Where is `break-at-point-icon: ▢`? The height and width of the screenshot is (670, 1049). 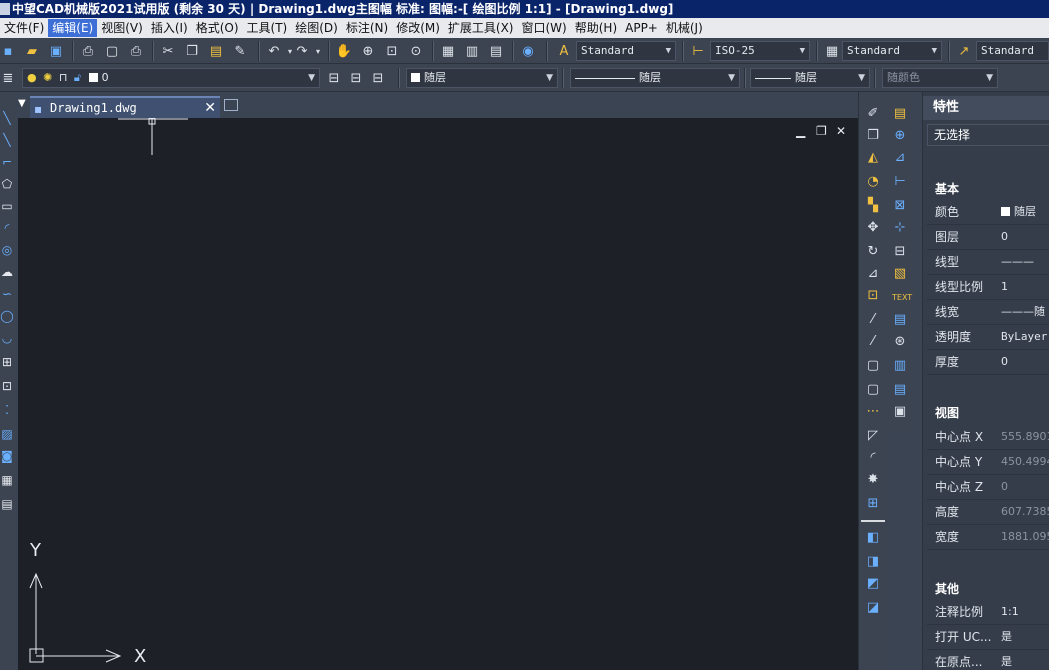 break-at-point-icon: ▢ is located at coordinates (873, 366).